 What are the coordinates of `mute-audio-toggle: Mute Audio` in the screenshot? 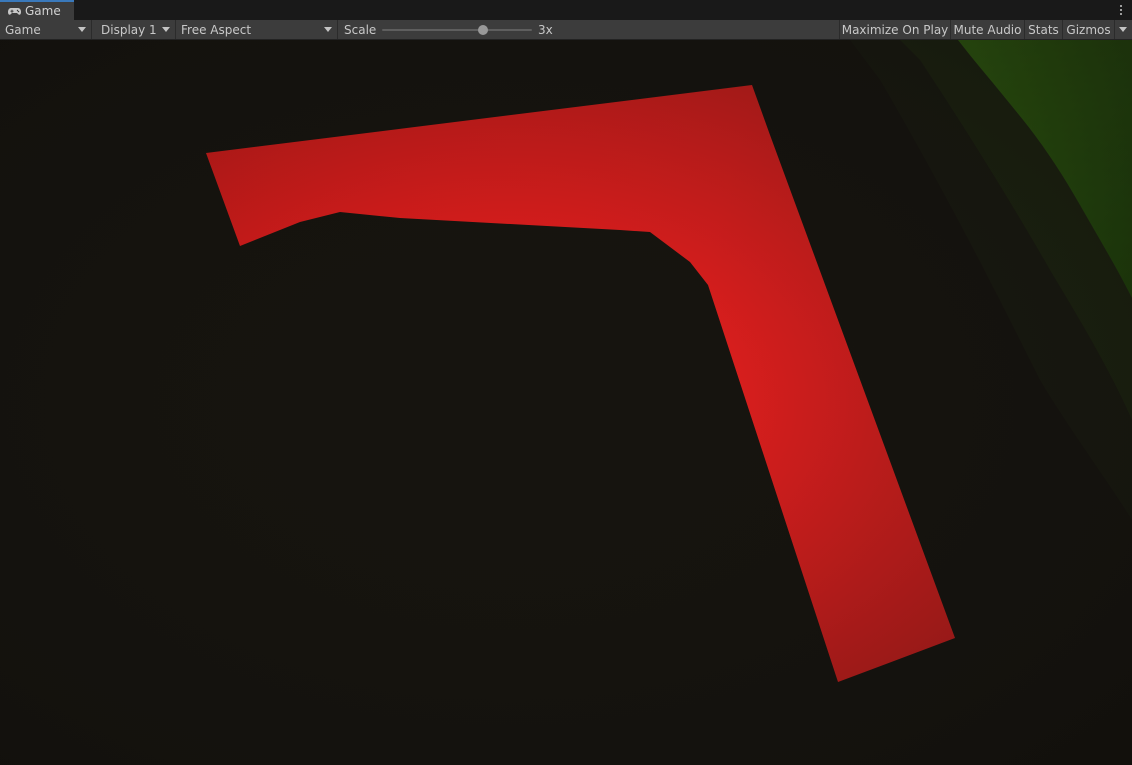 It's located at (987, 29).